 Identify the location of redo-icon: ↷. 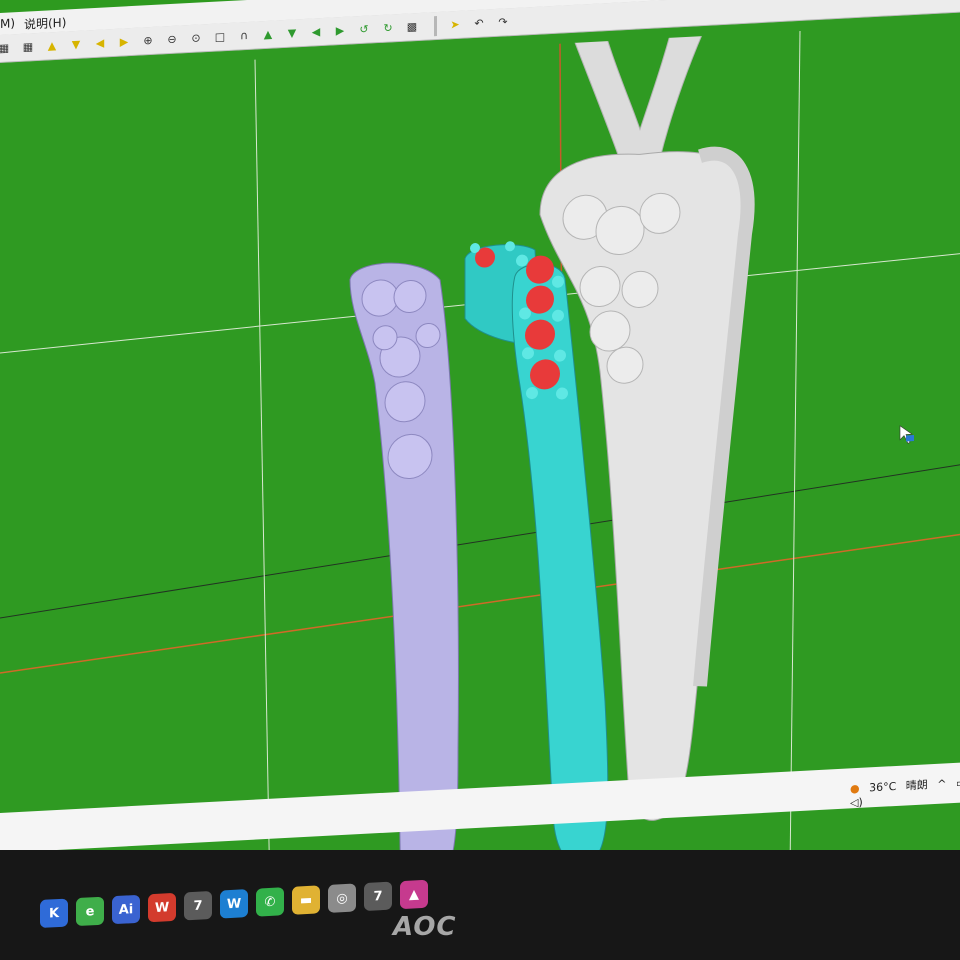
(503, 22).